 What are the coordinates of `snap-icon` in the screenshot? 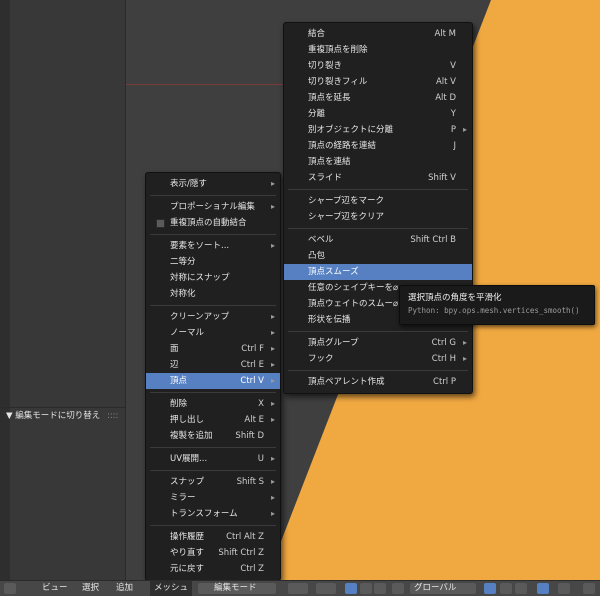 It's located at (506, 588).